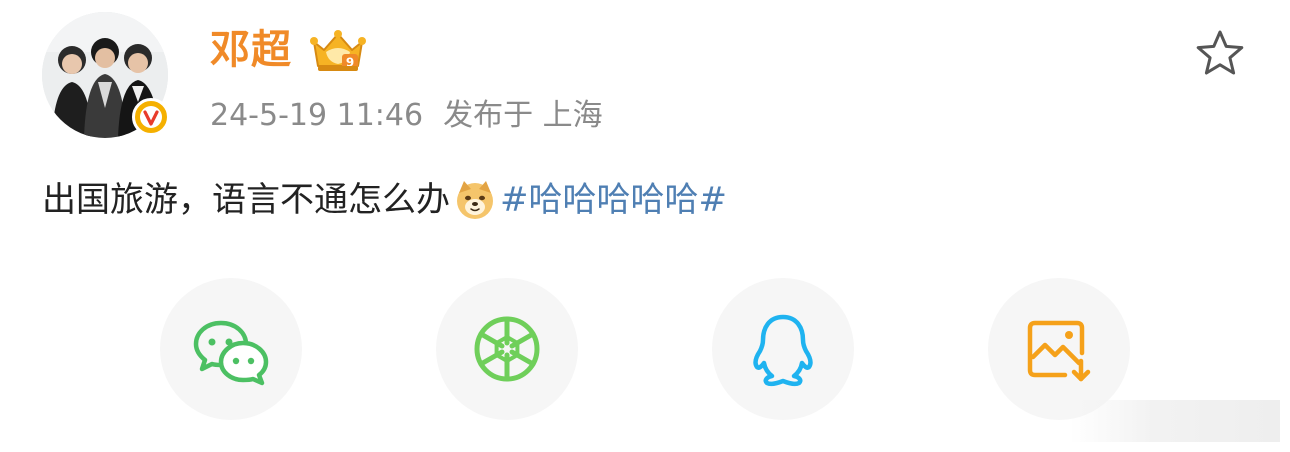 The height and width of the screenshot is (452, 1290). I want to click on share-qq-button, so click(783, 349).